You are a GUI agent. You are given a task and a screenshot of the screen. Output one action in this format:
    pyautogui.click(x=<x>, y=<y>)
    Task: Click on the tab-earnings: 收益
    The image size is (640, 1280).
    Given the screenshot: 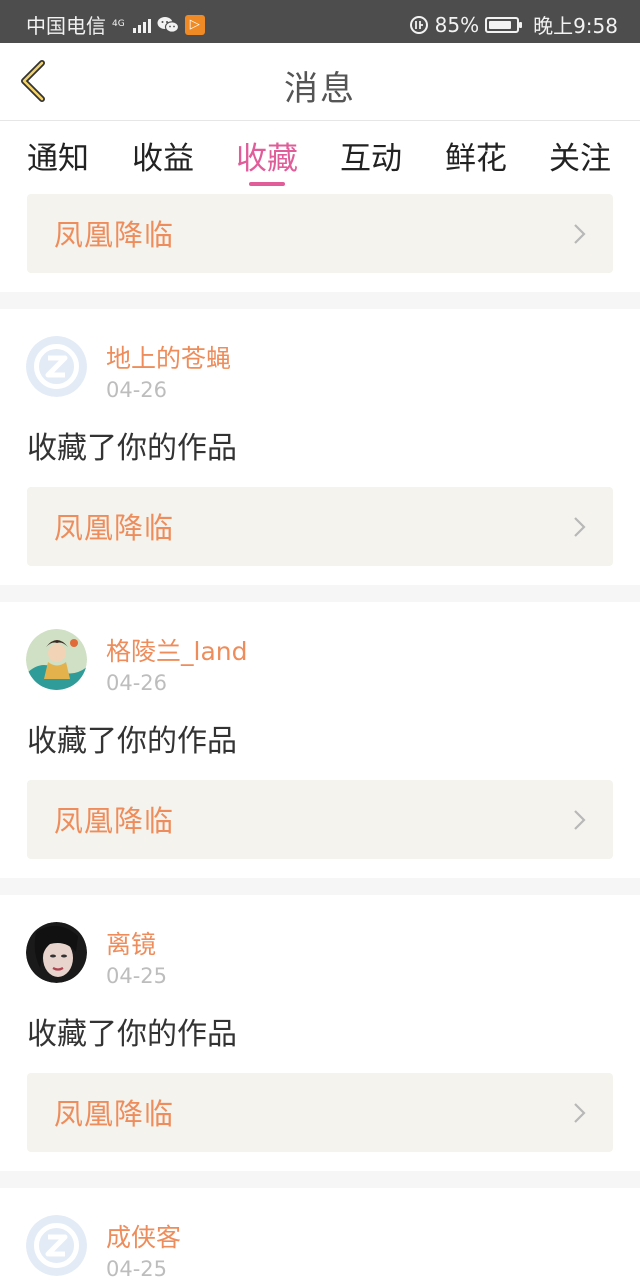 What is the action you would take?
    pyautogui.click(x=163, y=161)
    